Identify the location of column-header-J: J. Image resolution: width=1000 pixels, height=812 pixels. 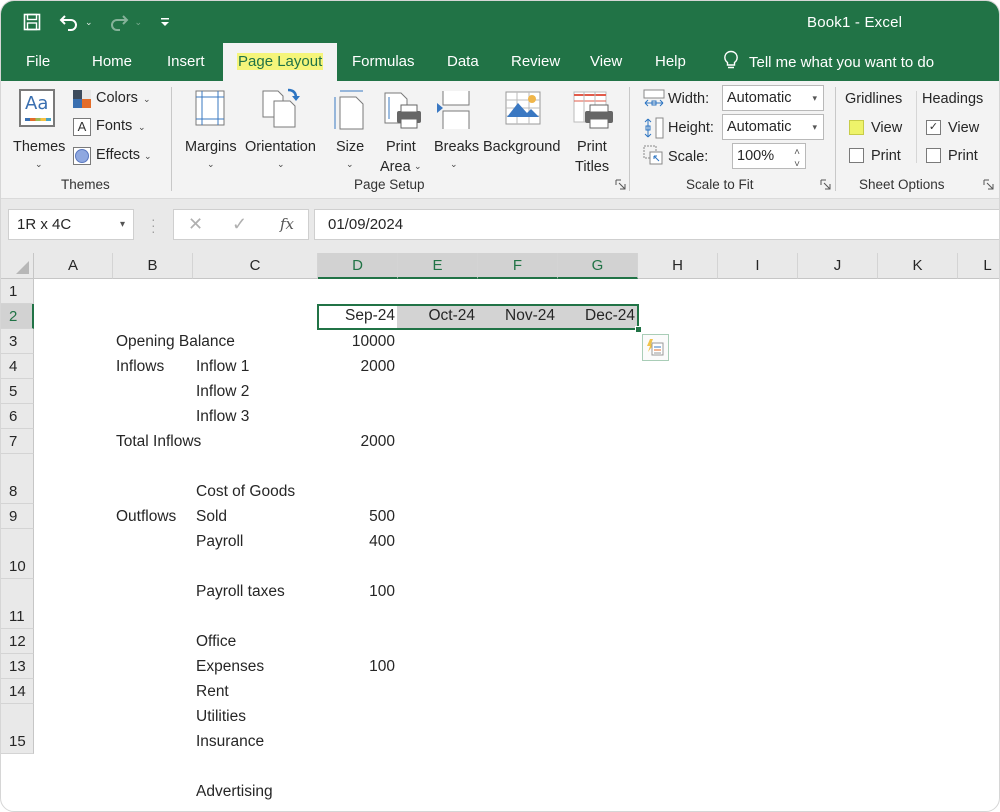
(838, 266).